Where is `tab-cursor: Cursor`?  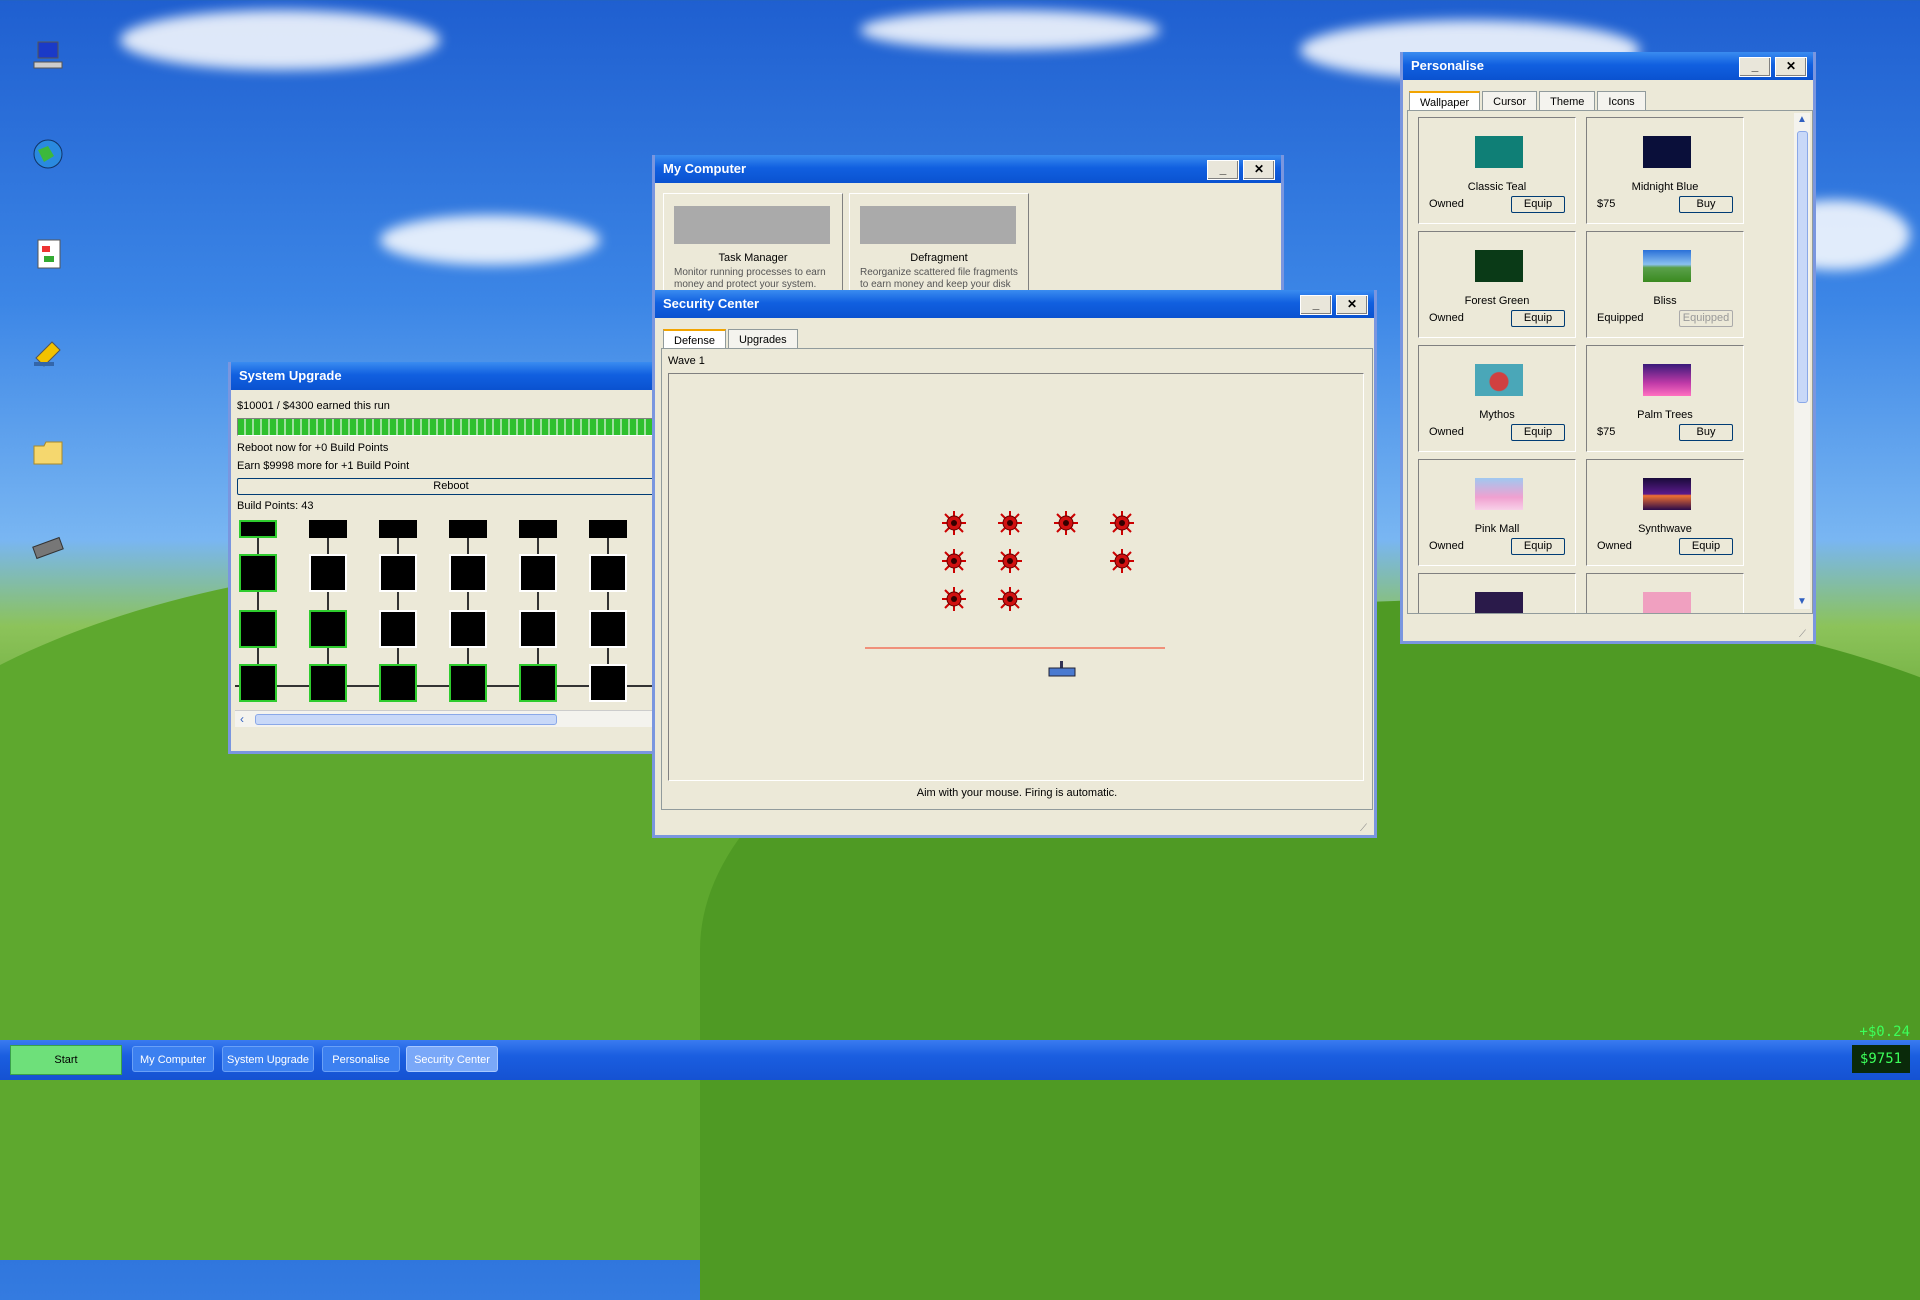 tab-cursor: Cursor is located at coordinates (1510, 101).